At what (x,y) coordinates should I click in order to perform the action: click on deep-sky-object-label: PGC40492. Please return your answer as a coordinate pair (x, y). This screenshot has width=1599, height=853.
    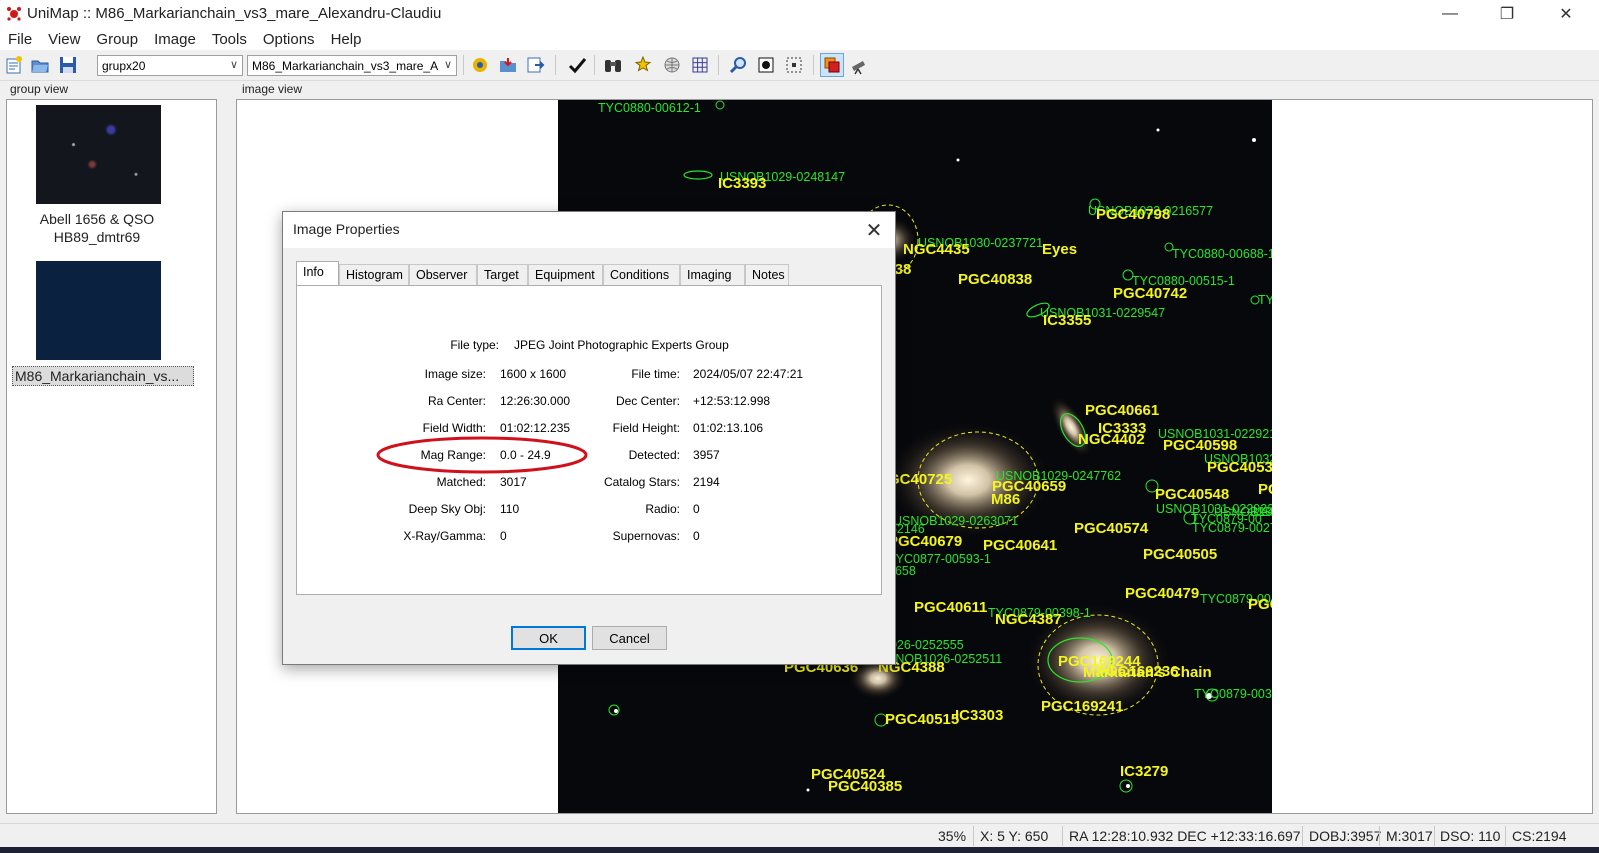
    Looking at the image, I should click on (1265, 489).